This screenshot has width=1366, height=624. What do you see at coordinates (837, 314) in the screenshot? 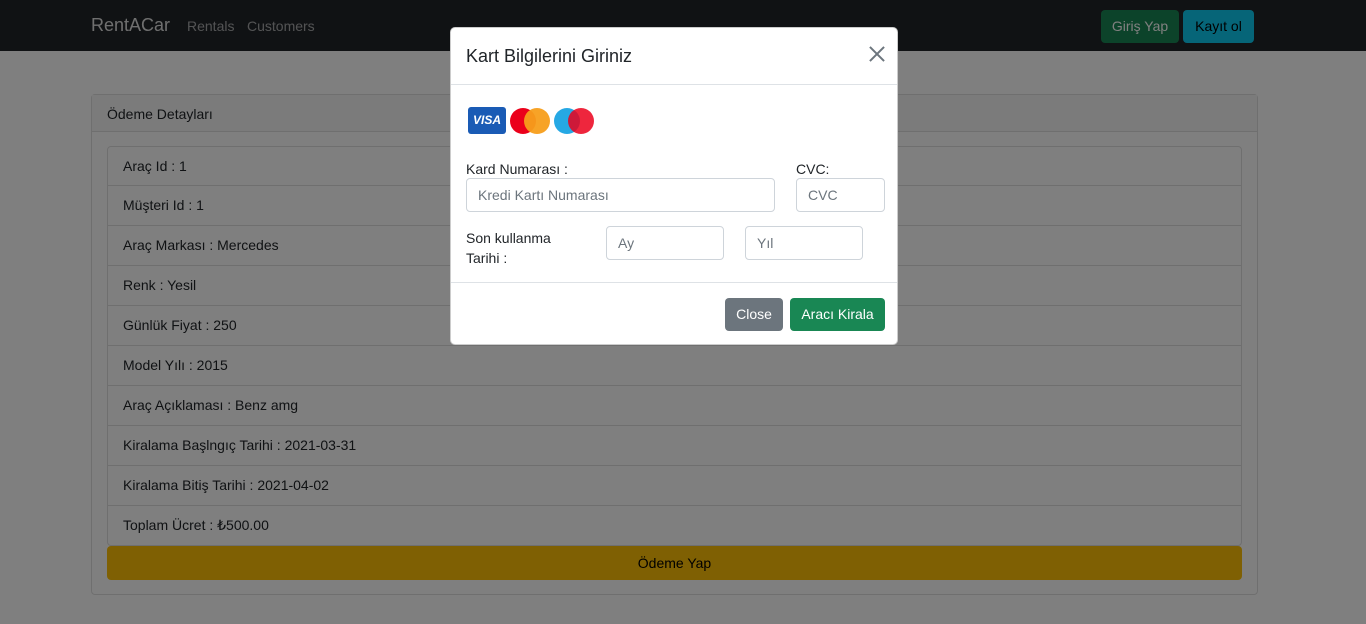
I see `rent-car-button: Aracı Kirala` at bounding box center [837, 314].